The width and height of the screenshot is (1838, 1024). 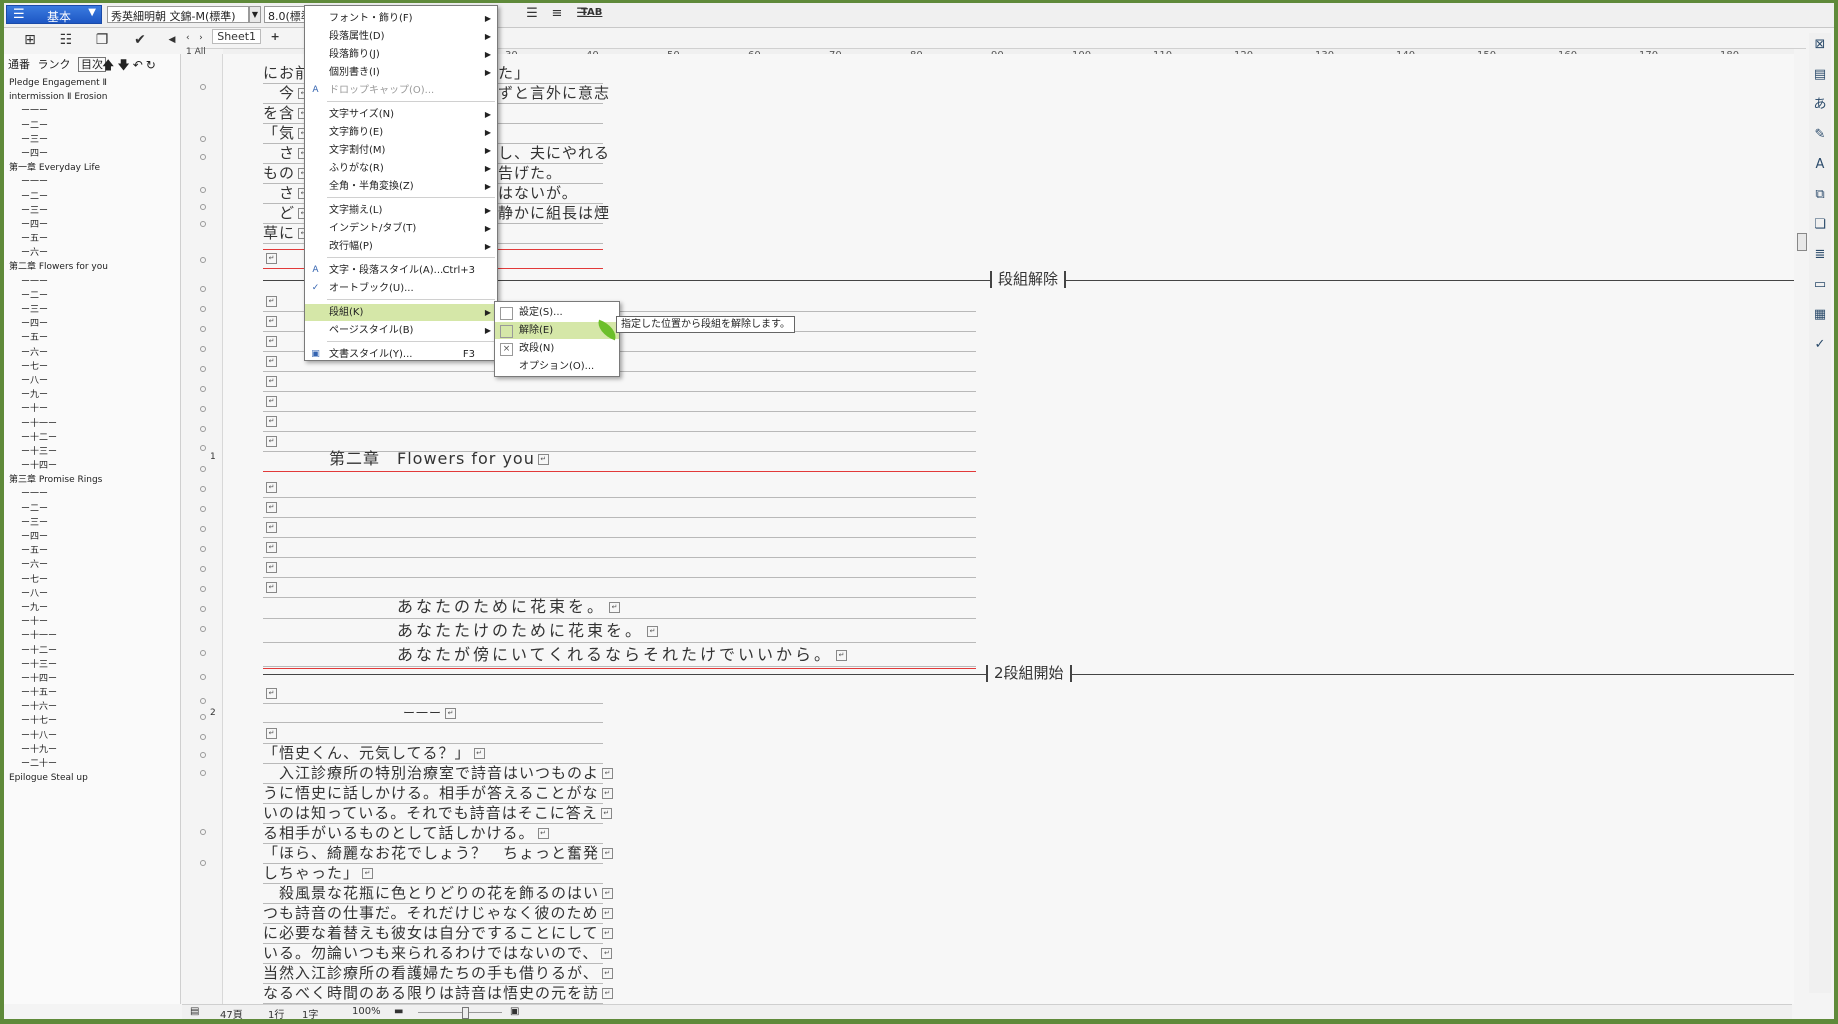 What do you see at coordinates (465, 1013) in the screenshot?
I see `zoom-slider-thumb` at bounding box center [465, 1013].